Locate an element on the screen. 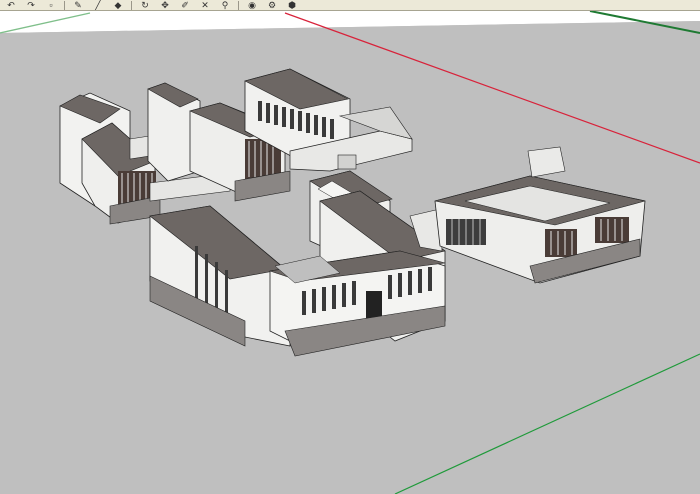  select-button: ▫ is located at coordinates (51, 5).